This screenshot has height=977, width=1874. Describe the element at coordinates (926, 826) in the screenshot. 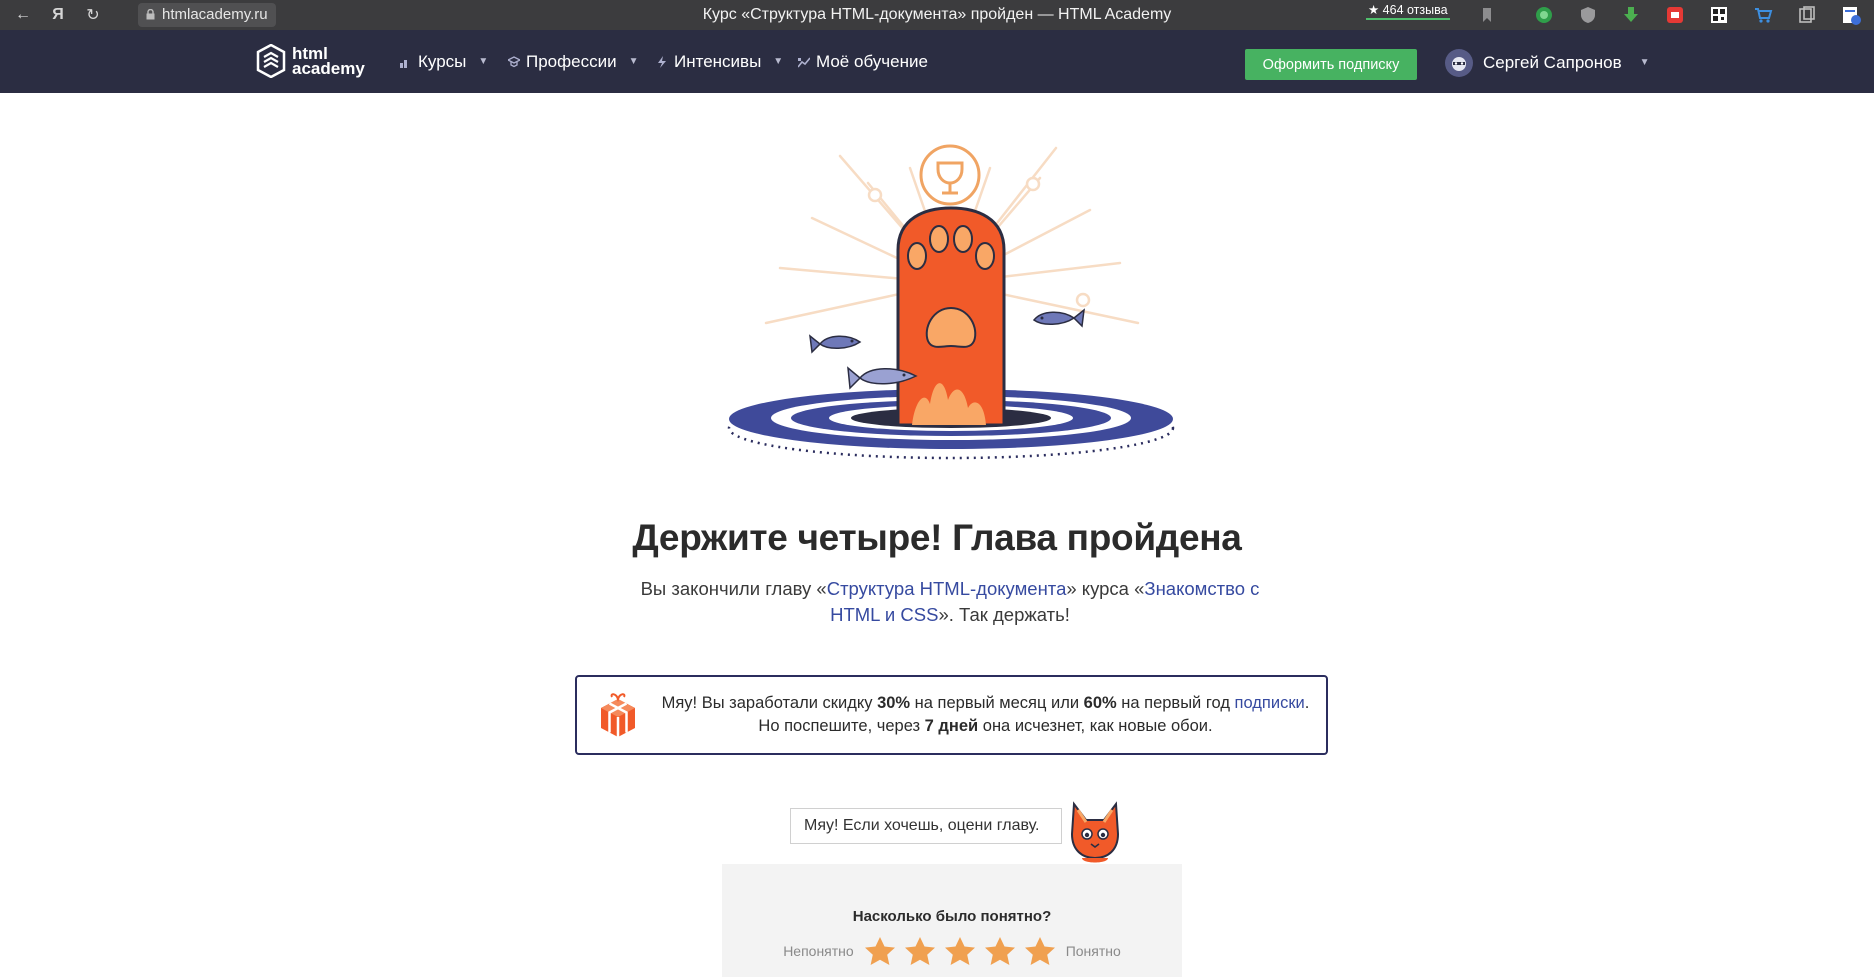

I see `cat-speech-bubble: Мяу! Если хочешь, оцени главу.` at that location.